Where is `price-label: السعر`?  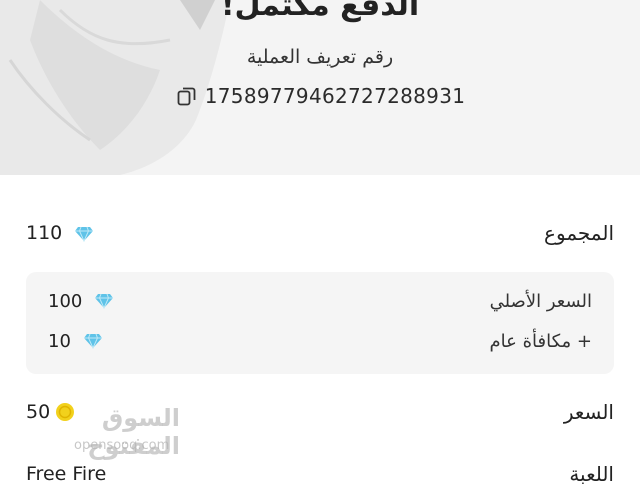 price-label: السعر is located at coordinates (588, 412).